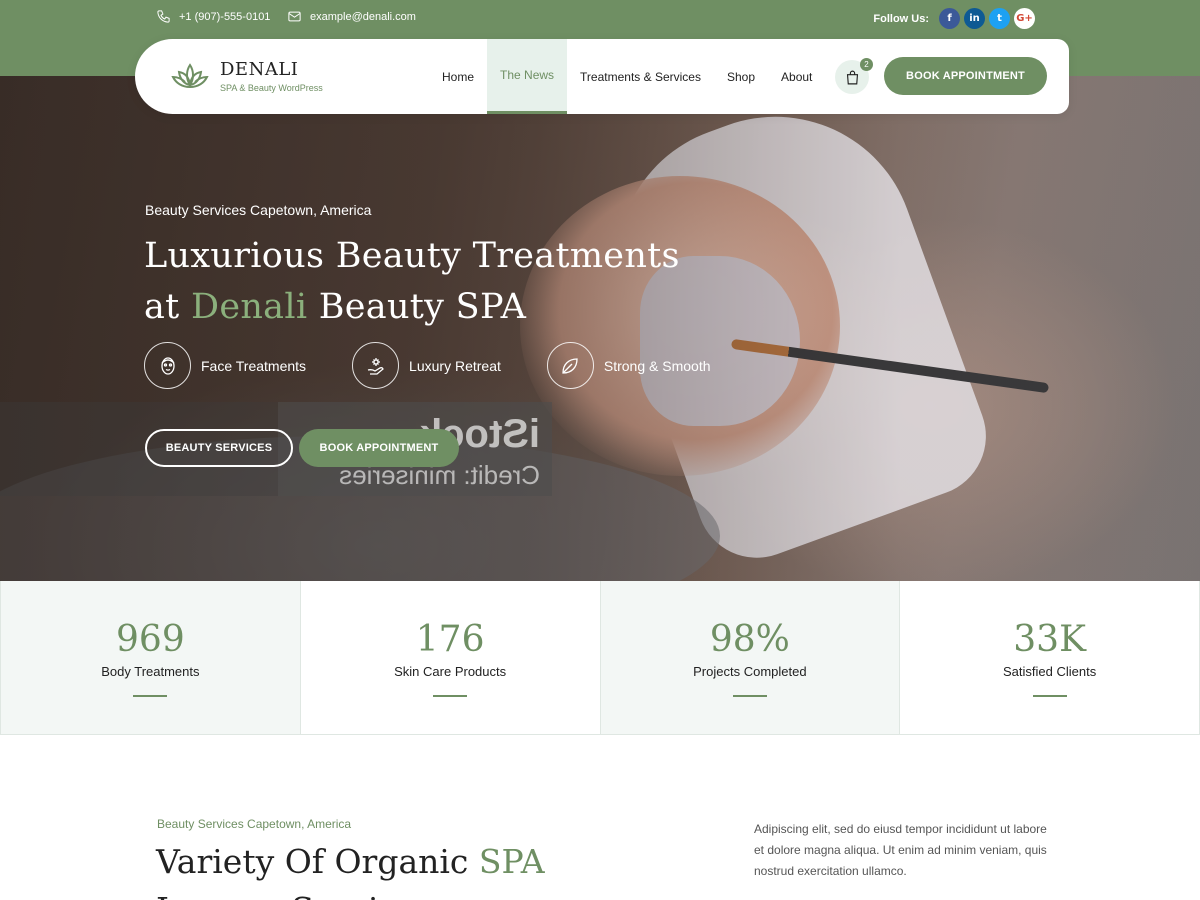 The image size is (1200, 900). I want to click on header-book-appointment-button: BOOK APPOINTMENT, so click(965, 76).